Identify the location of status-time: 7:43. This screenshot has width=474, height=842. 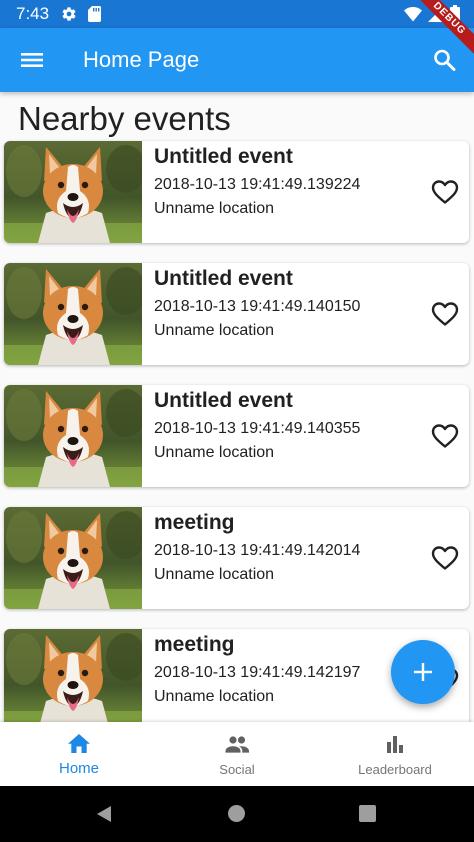
(33, 13).